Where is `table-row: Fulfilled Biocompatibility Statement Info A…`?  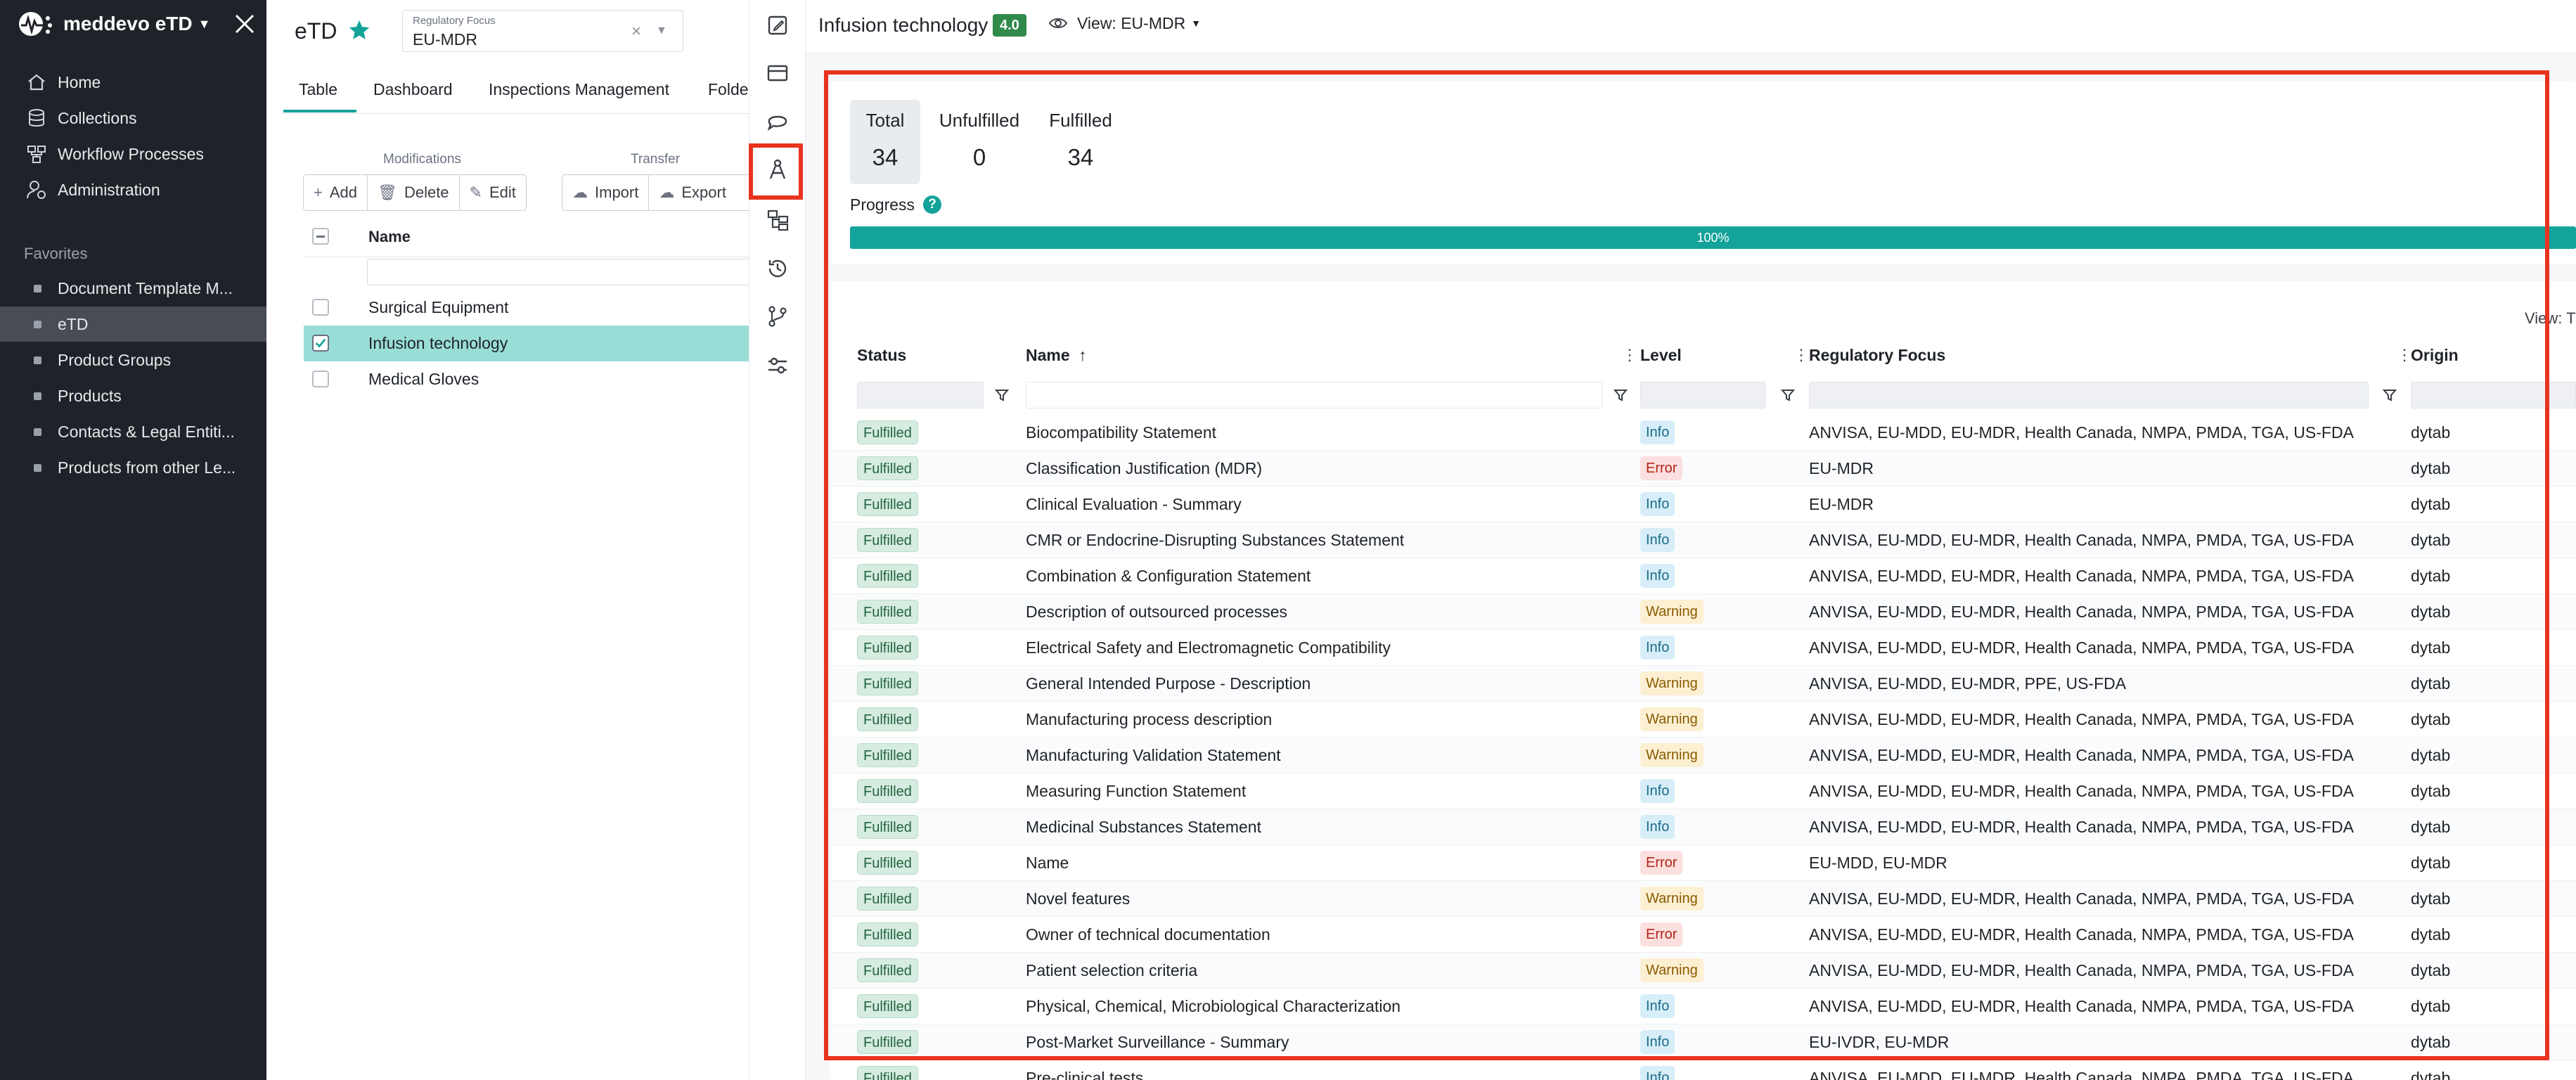
table-row: Fulfilled Biocompatibility Statement Info A… is located at coordinates (1703, 433).